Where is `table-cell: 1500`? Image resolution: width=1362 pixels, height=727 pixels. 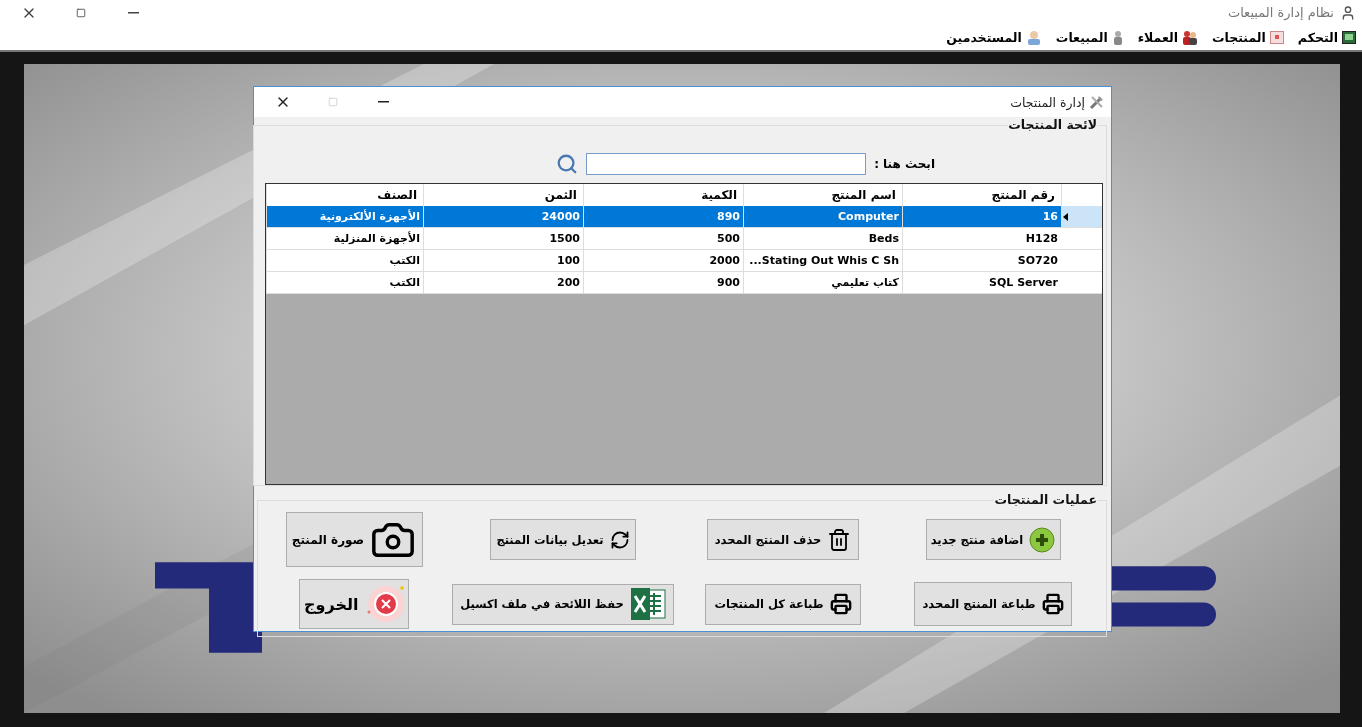 table-cell: 1500 is located at coordinates (503, 239).